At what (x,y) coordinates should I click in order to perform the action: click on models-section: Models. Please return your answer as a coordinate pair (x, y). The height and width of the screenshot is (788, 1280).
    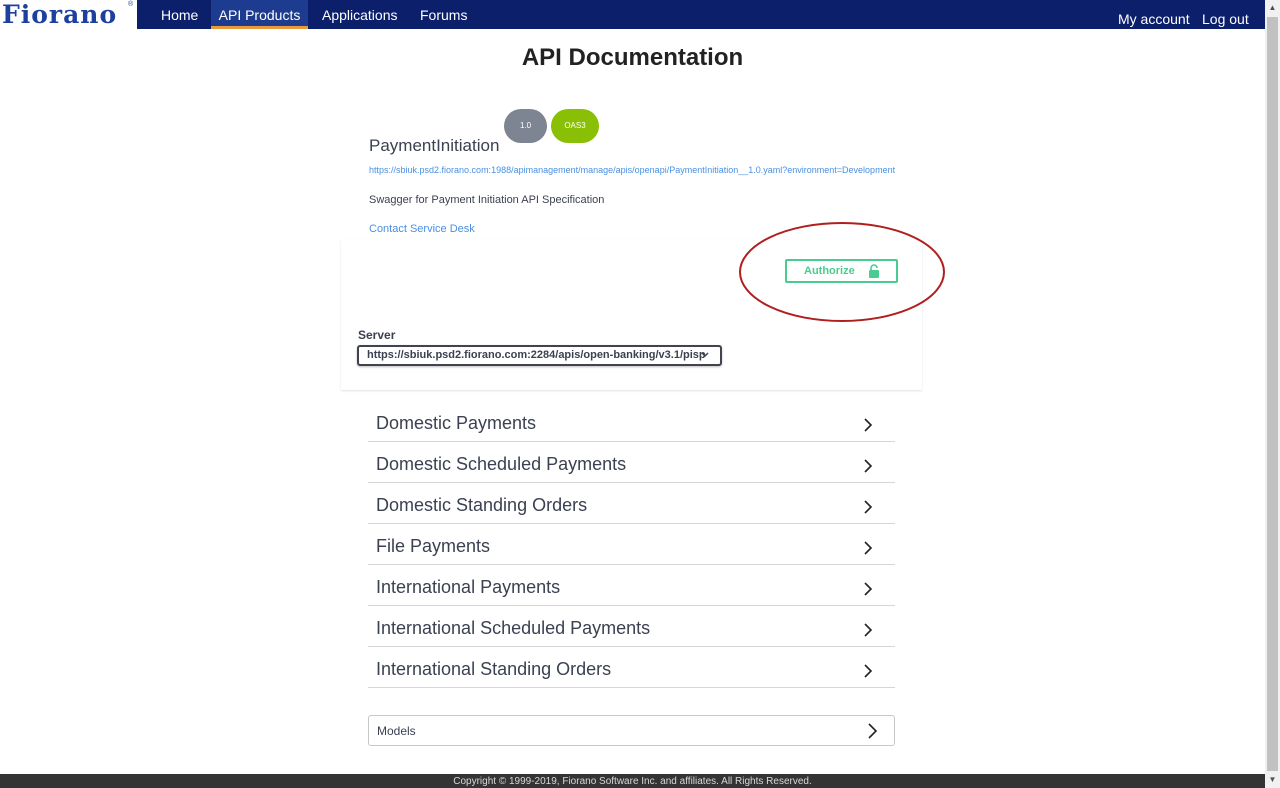
    Looking at the image, I should click on (631, 730).